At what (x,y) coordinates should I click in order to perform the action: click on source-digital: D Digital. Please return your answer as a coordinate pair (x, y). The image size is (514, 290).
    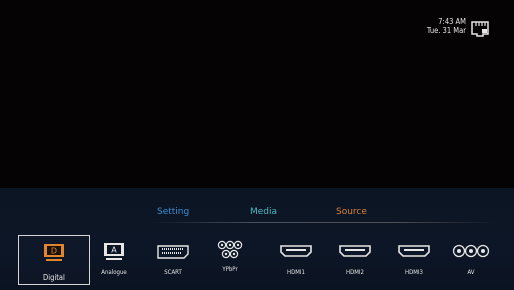
    Looking at the image, I should click on (54, 260).